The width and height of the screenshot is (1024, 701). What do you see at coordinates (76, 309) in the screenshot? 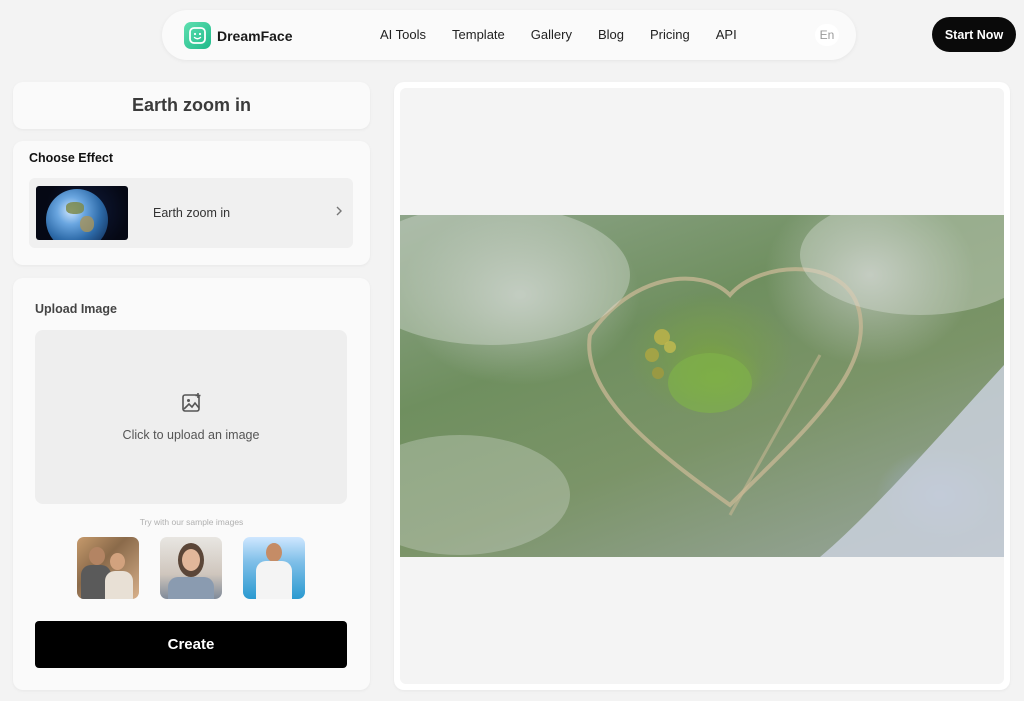
I see `upload-image-label: Upload Image` at bounding box center [76, 309].